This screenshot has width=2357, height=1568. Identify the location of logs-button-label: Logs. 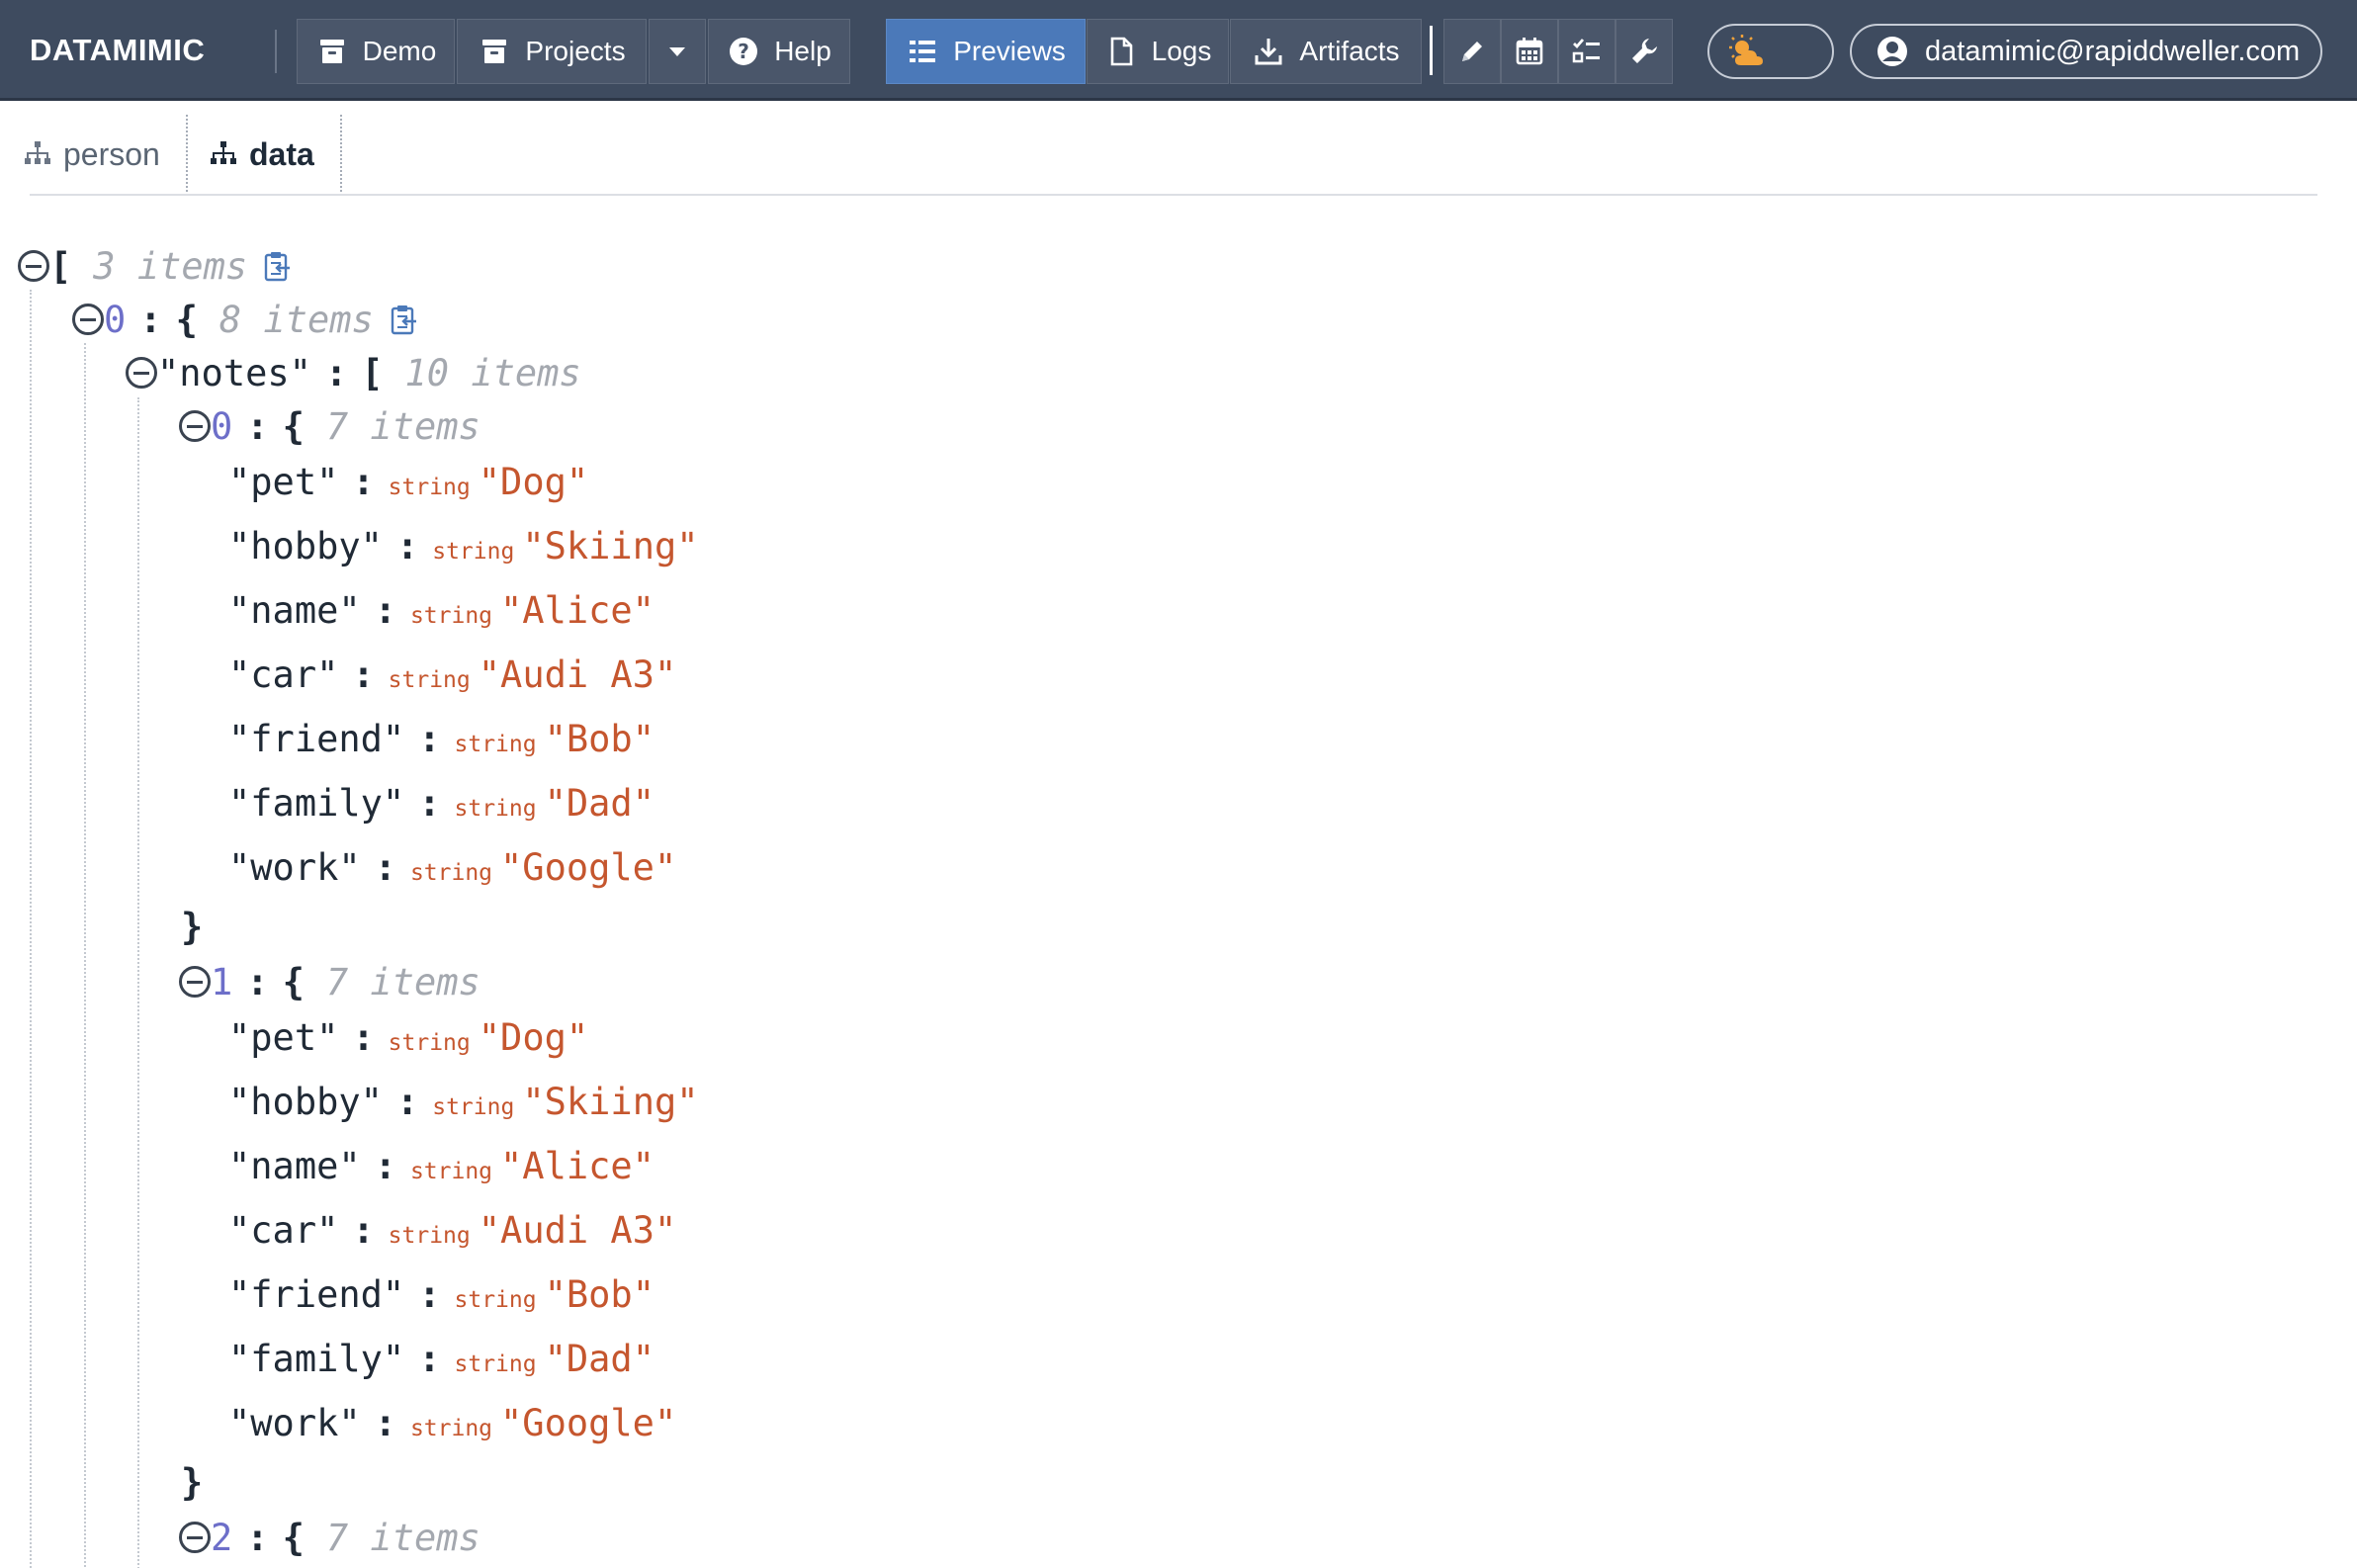
(1181, 51).